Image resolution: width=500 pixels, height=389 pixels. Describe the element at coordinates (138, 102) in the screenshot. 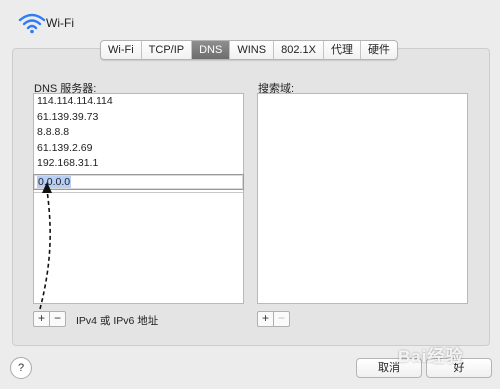

I see `dns-server-row: 114.114.114.114` at that location.